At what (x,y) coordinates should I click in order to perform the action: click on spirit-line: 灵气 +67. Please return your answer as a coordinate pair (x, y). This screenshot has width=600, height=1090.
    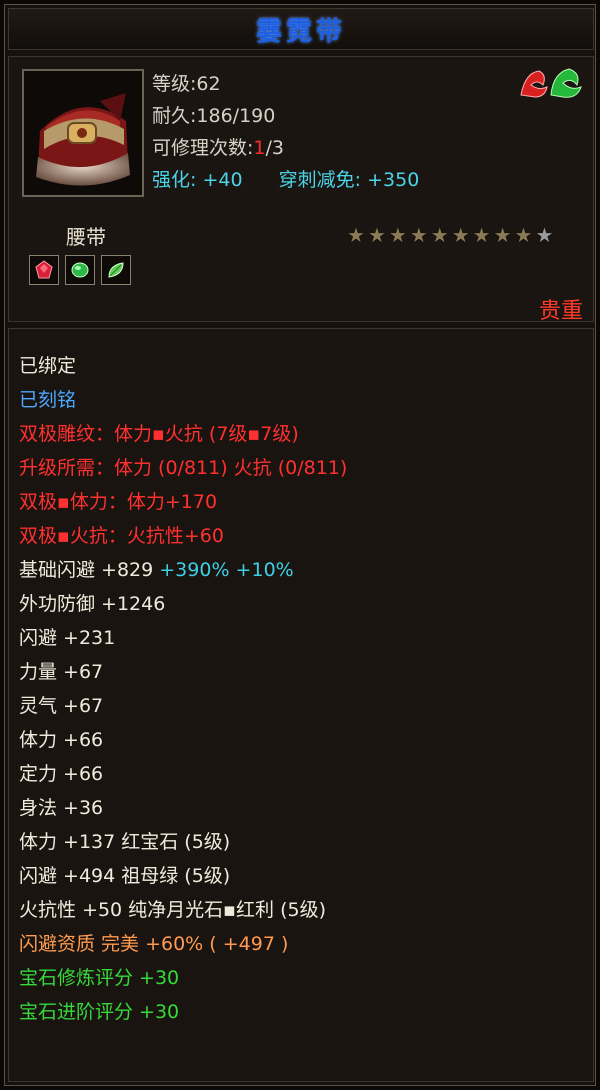
    Looking at the image, I should click on (61, 706).